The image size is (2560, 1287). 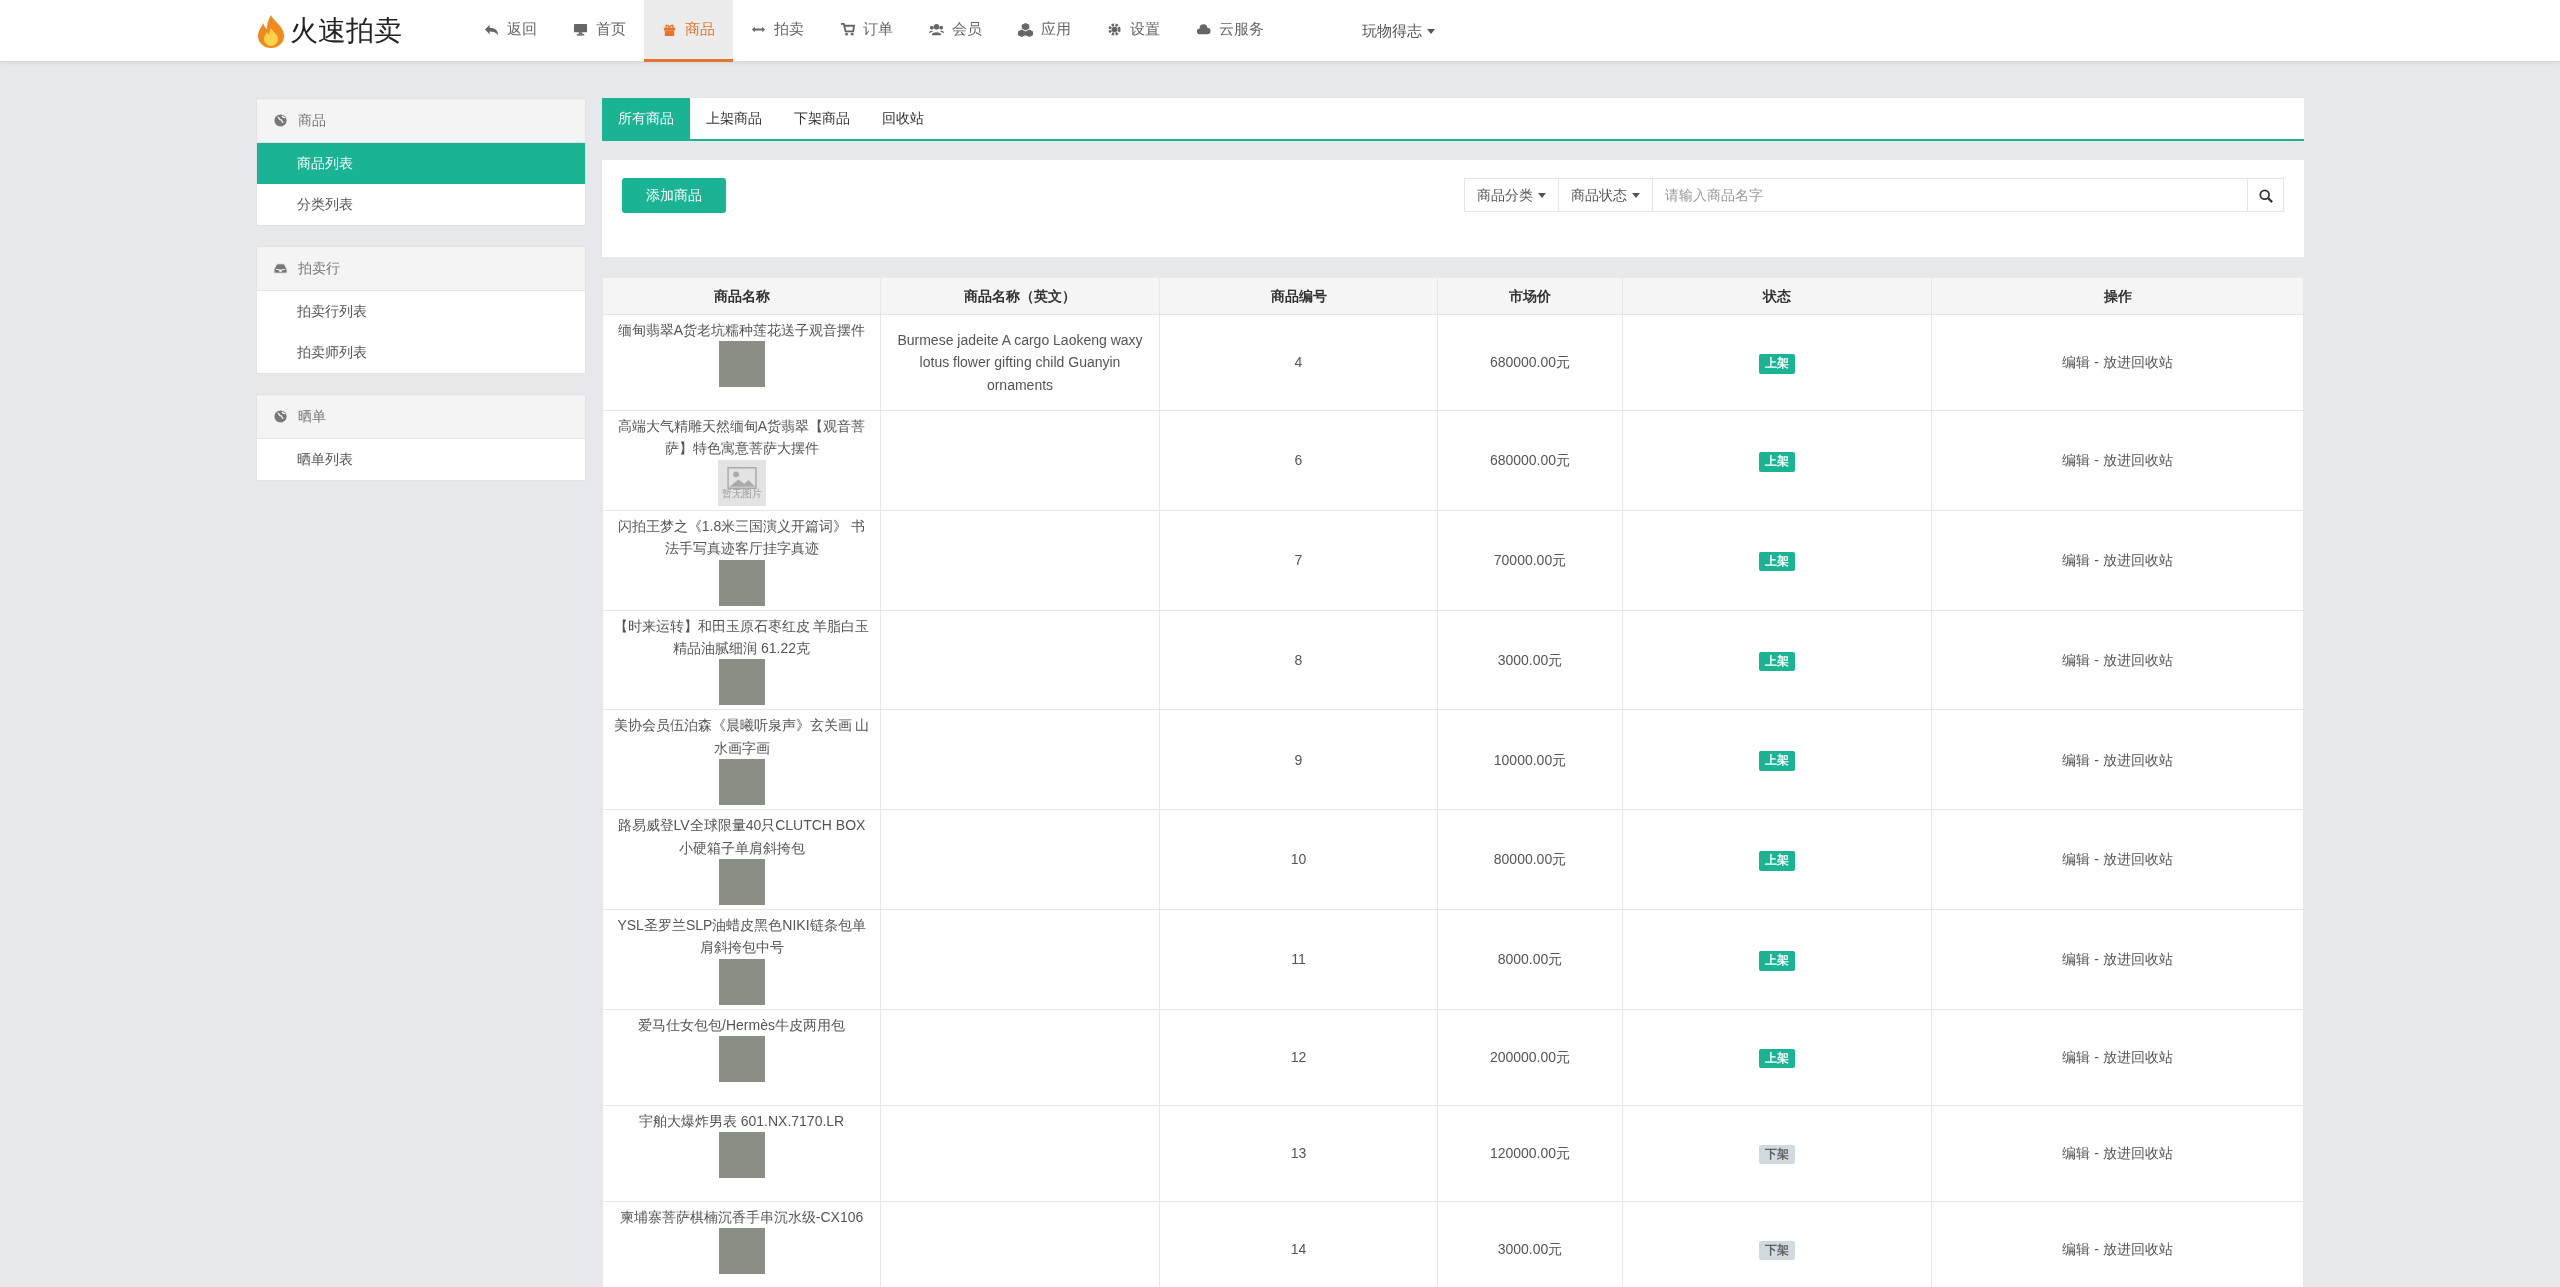 I want to click on column-header: 状态, so click(x=1777, y=296).